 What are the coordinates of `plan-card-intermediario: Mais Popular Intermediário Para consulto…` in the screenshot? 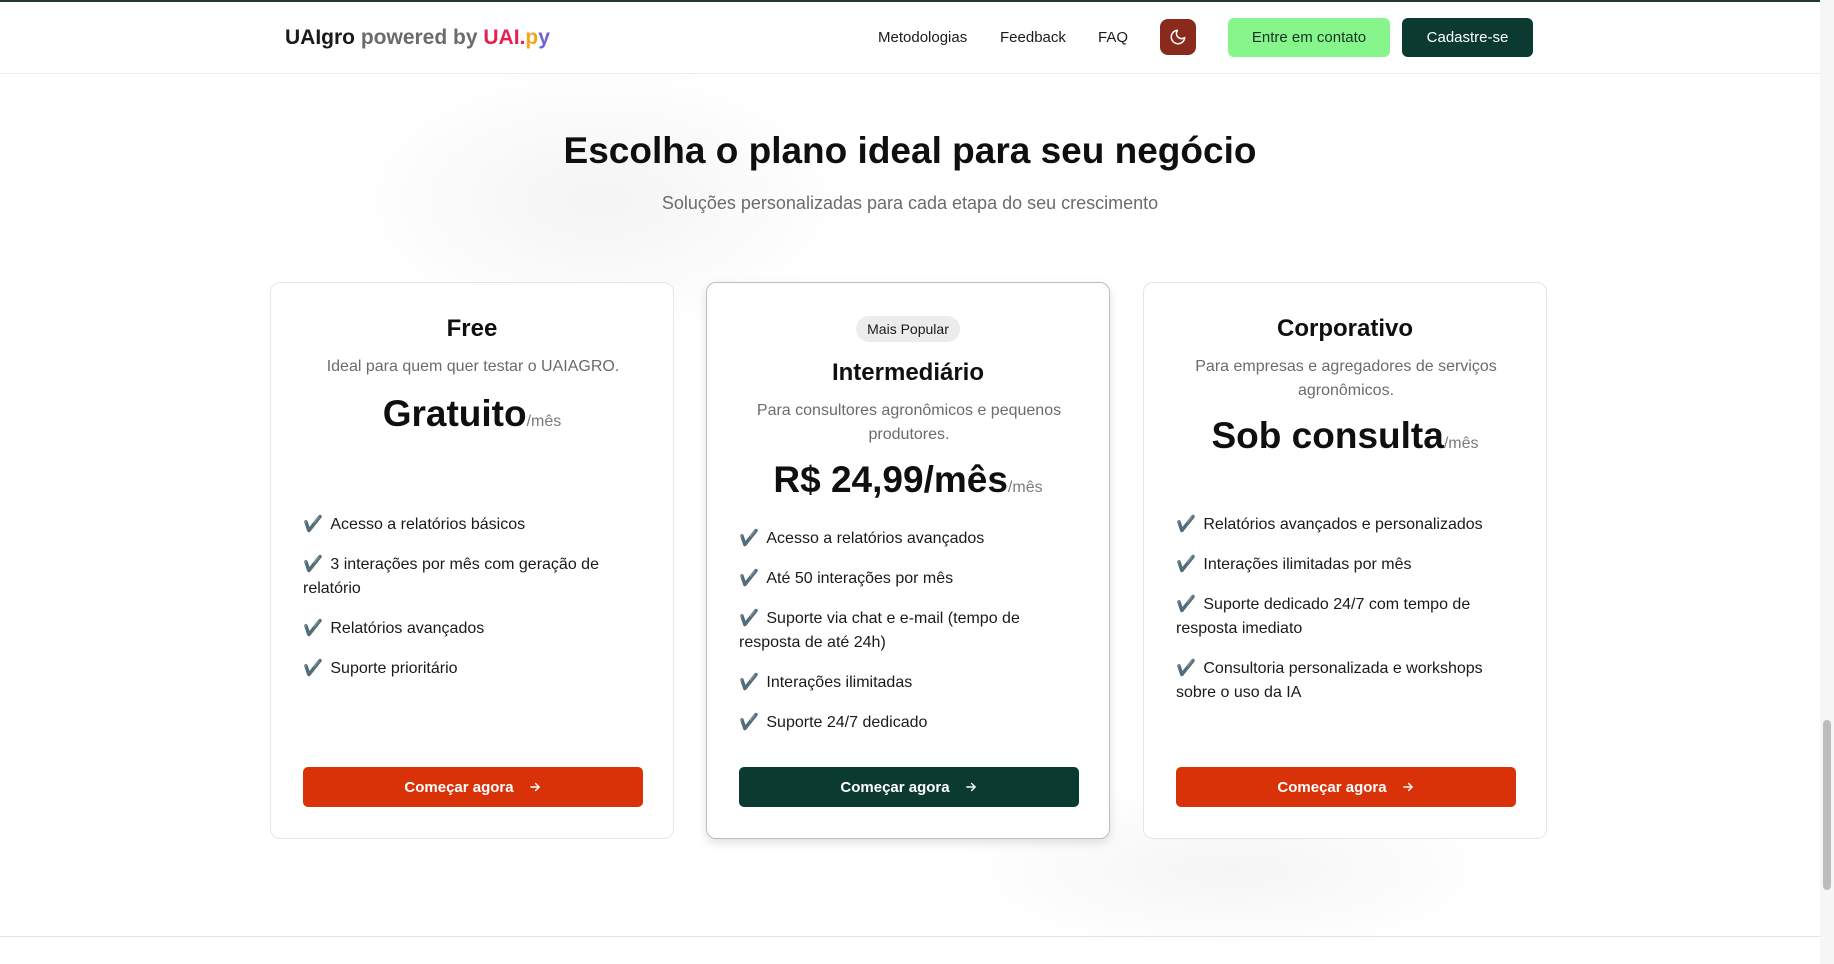 It's located at (908, 560).